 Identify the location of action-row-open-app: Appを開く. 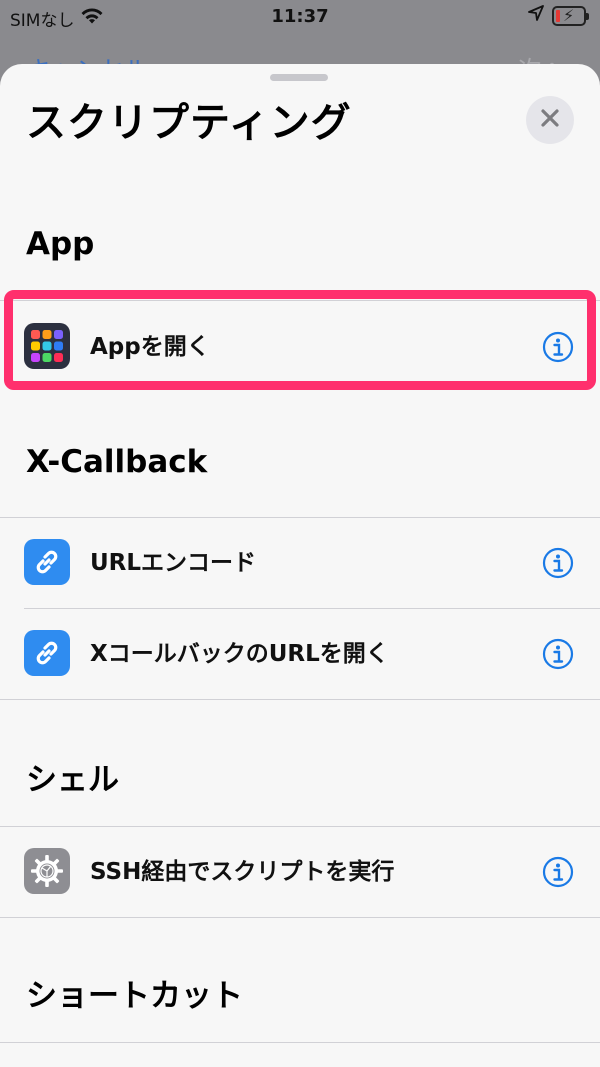
(300, 347).